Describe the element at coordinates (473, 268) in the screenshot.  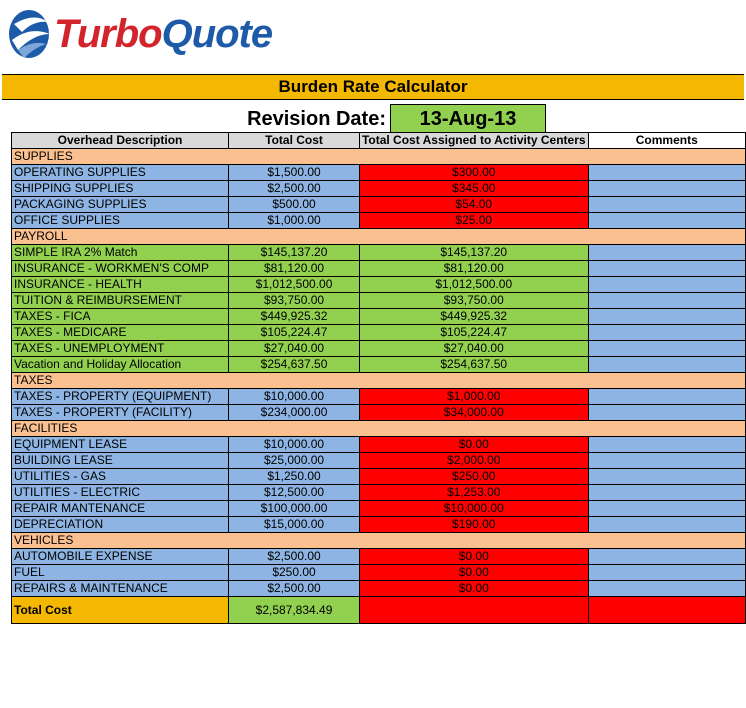
I see `row-assigned-cost: $81,120.00` at that location.